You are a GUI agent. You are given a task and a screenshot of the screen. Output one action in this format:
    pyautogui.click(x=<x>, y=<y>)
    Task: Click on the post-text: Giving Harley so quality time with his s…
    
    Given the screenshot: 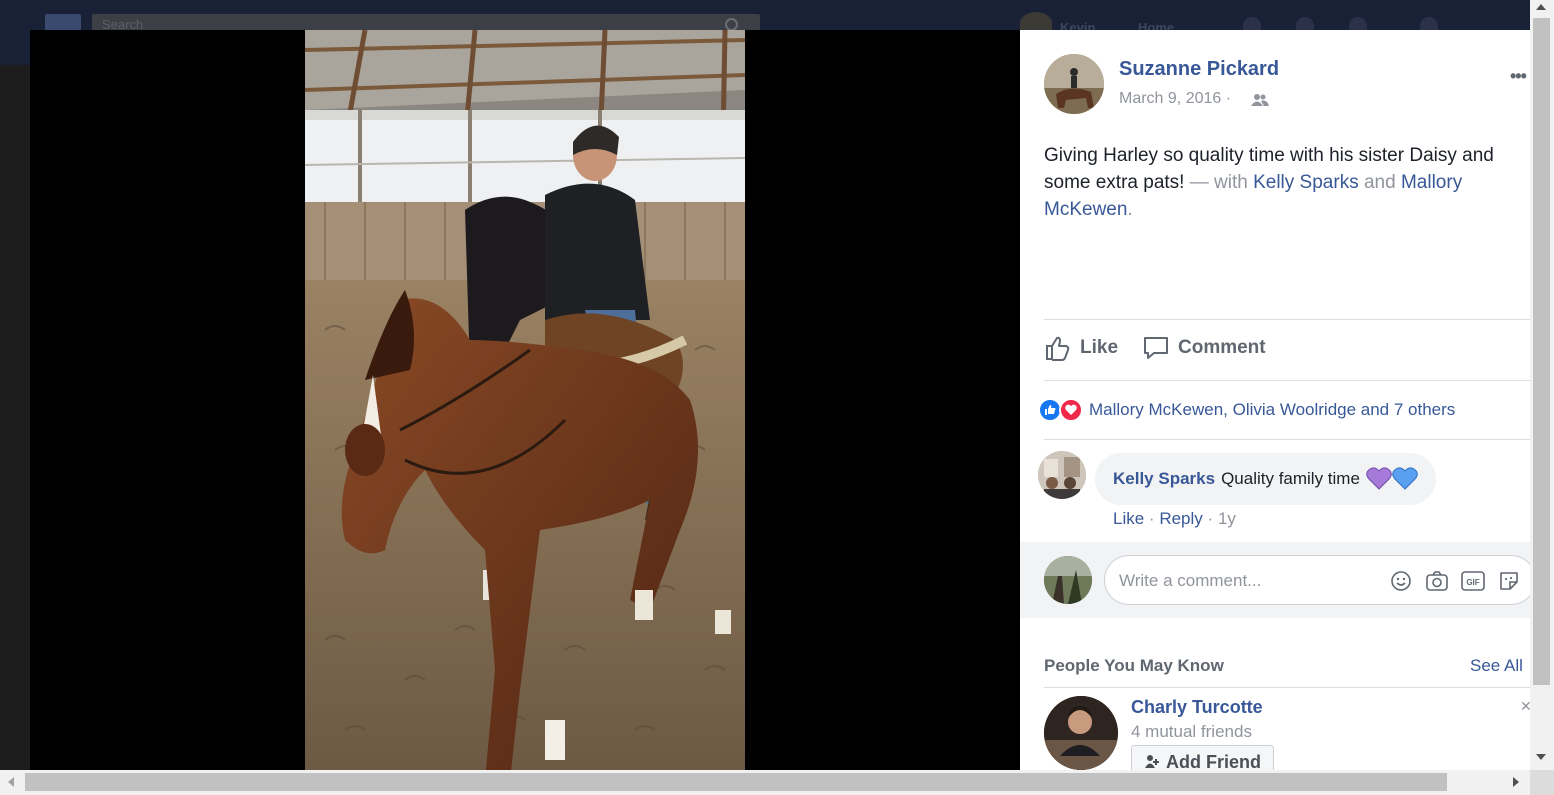 What is the action you would take?
    pyautogui.click(x=1279, y=182)
    